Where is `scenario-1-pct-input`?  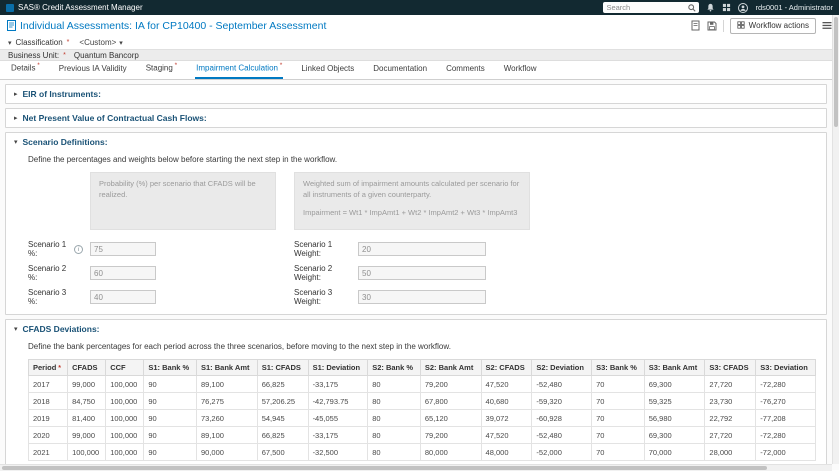
scenario-1-pct-input is located at coordinates (123, 249).